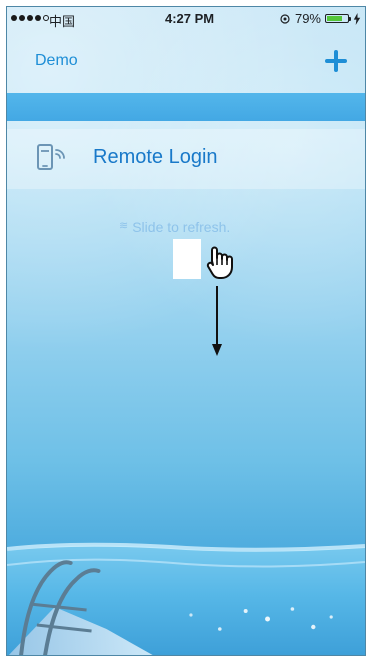 The height and width of the screenshot is (661, 370). I want to click on page-title: Demo, so click(56, 60).